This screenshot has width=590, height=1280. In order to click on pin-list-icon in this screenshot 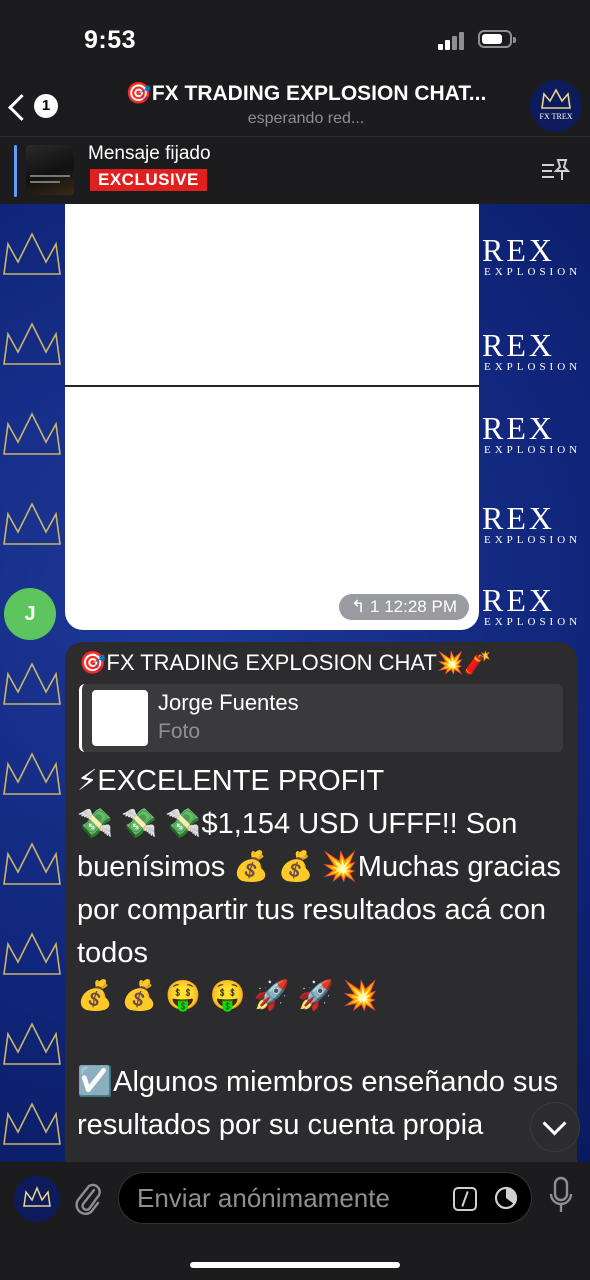, I will do `click(555, 170)`.